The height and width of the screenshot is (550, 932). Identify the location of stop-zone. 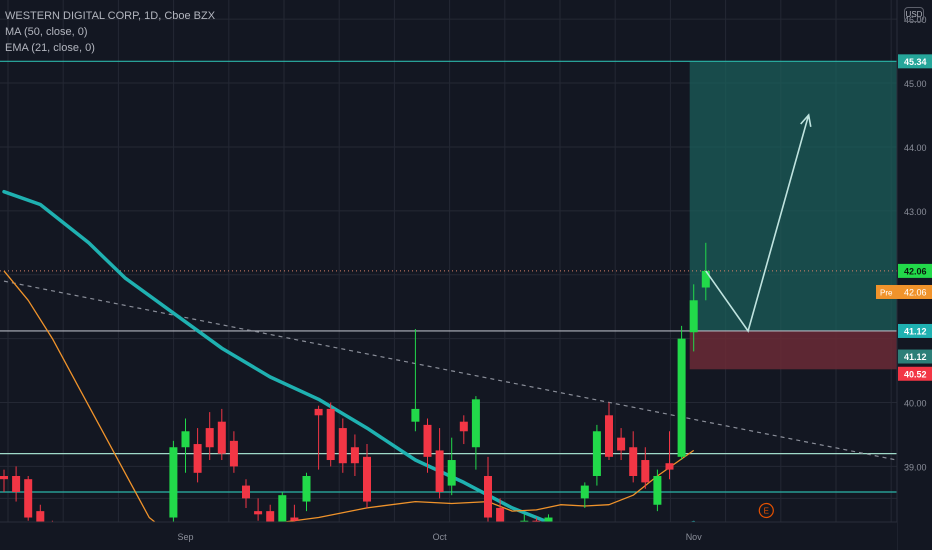
(793, 350).